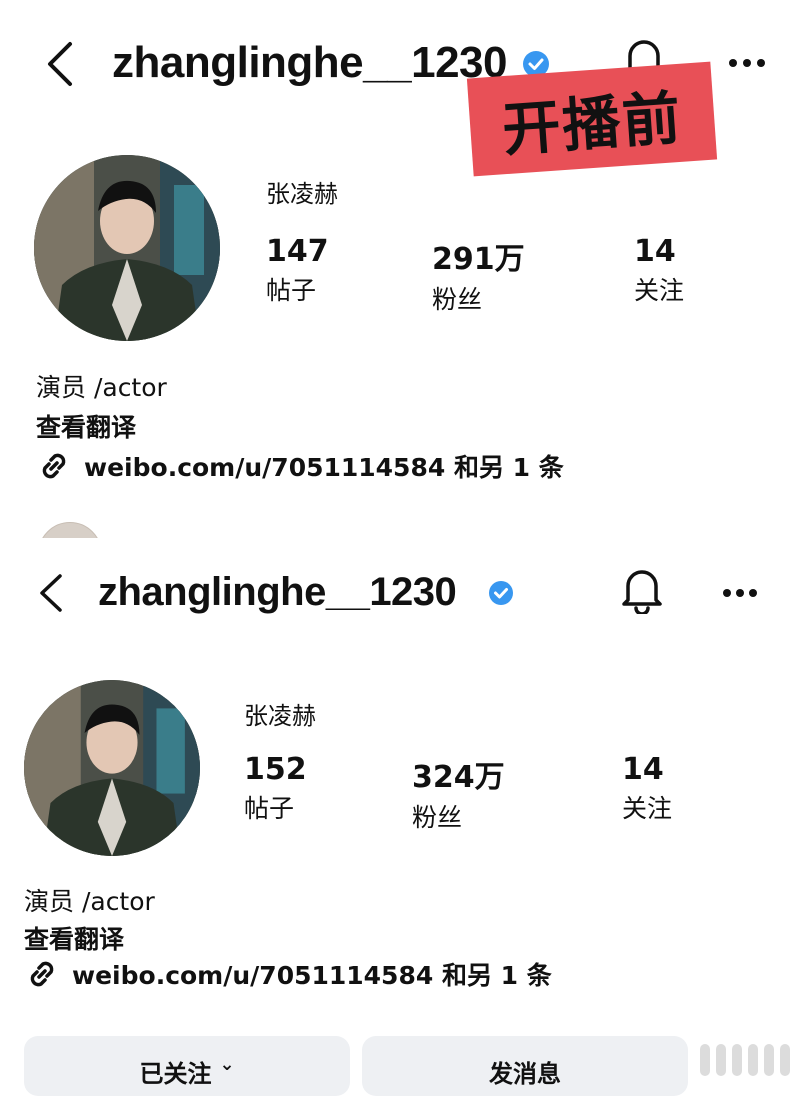 The width and height of the screenshot is (806, 1096). What do you see at coordinates (458, 777) in the screenshot?
I see `stat-followers-value: 324万` at bounding box center [458, 777].